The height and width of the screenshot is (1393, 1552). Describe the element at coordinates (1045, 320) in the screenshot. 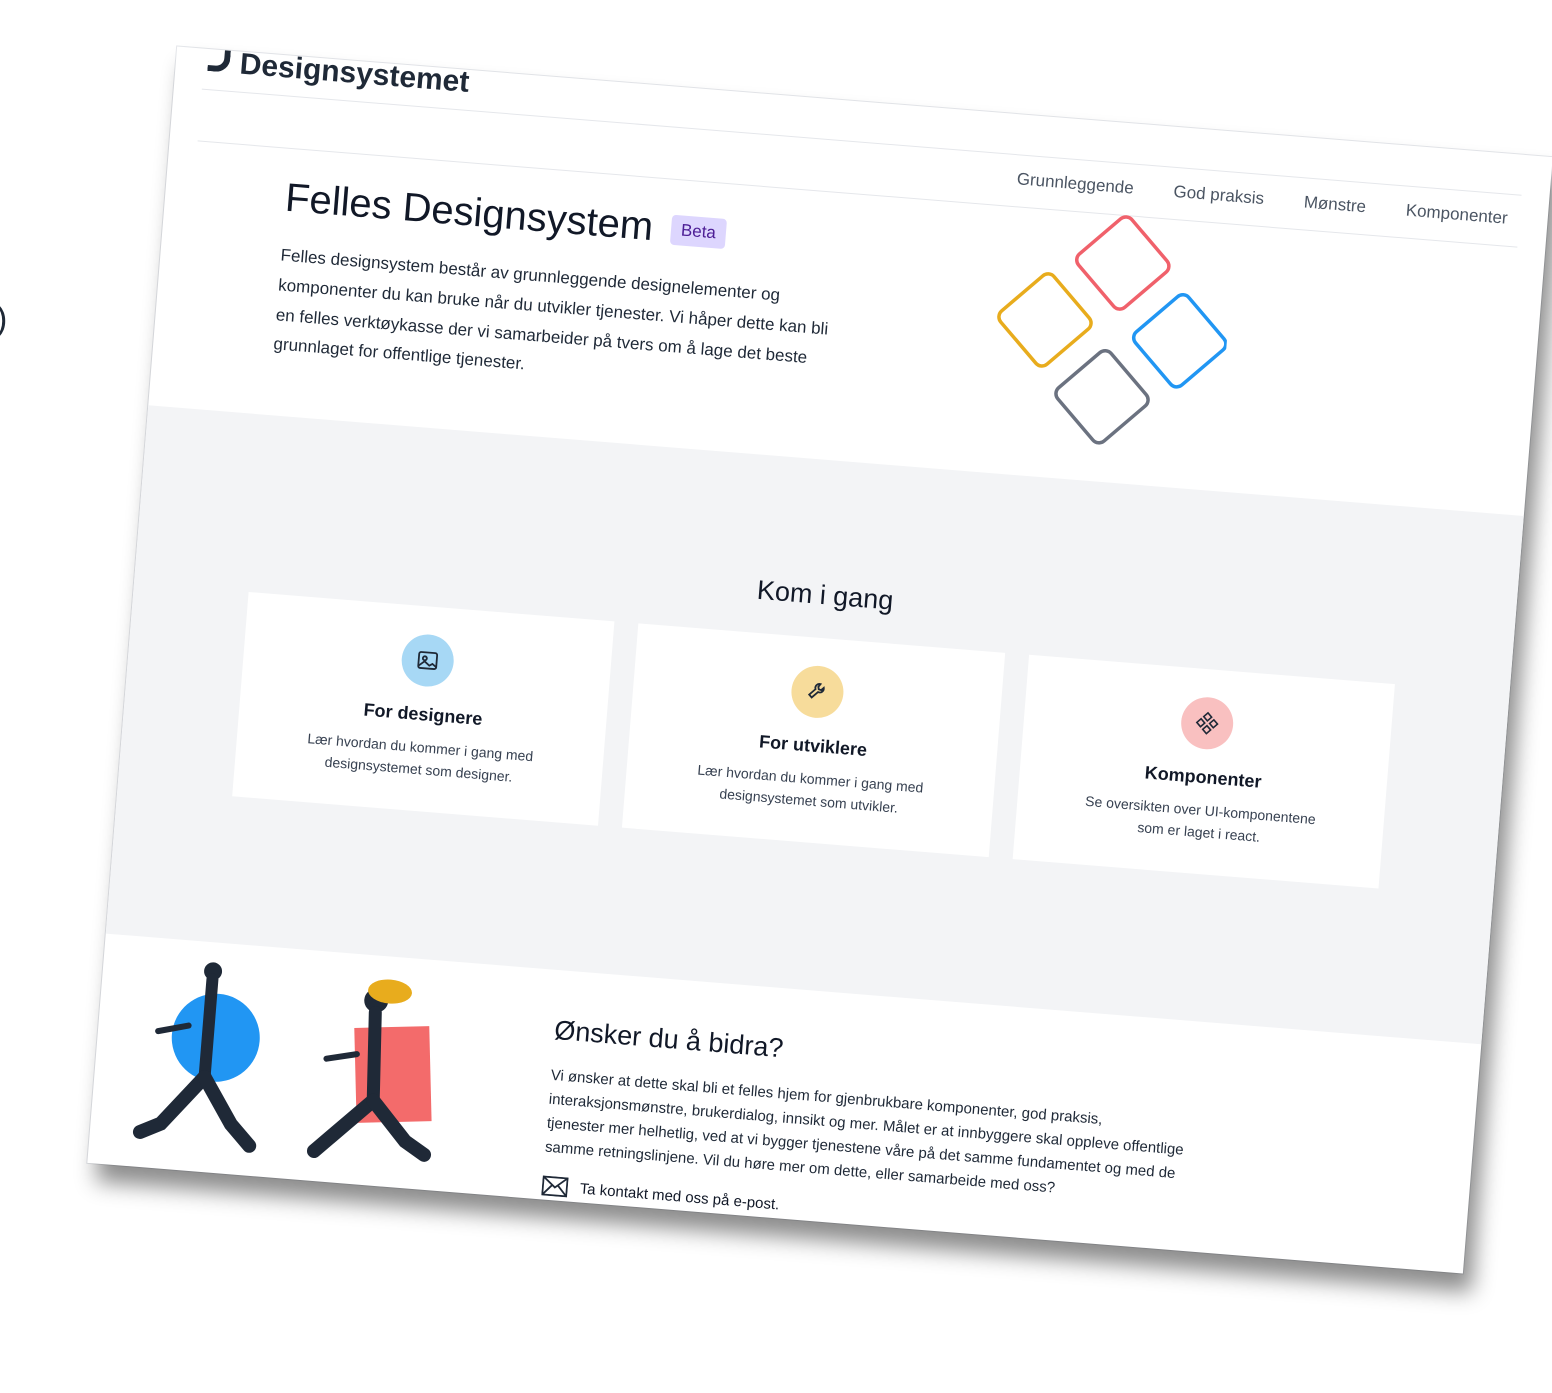

I see `diamond-yellow-icon` at that location.